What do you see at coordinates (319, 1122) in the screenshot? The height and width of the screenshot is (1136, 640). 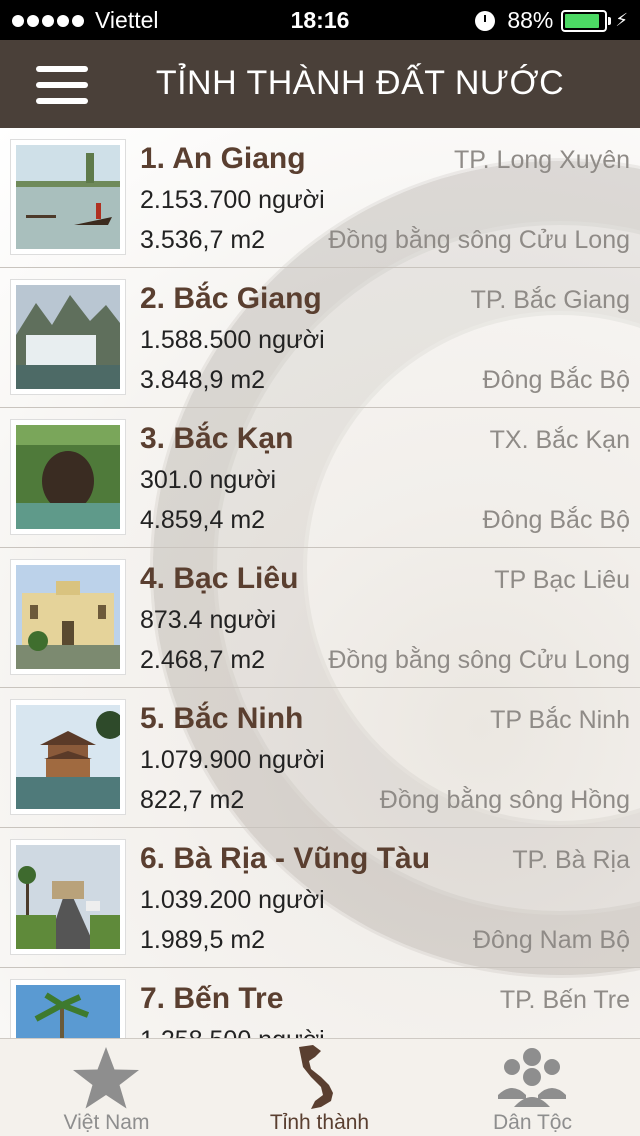 I see `tab-label: Tỉnh thành` at bounding box center [319, 1122].